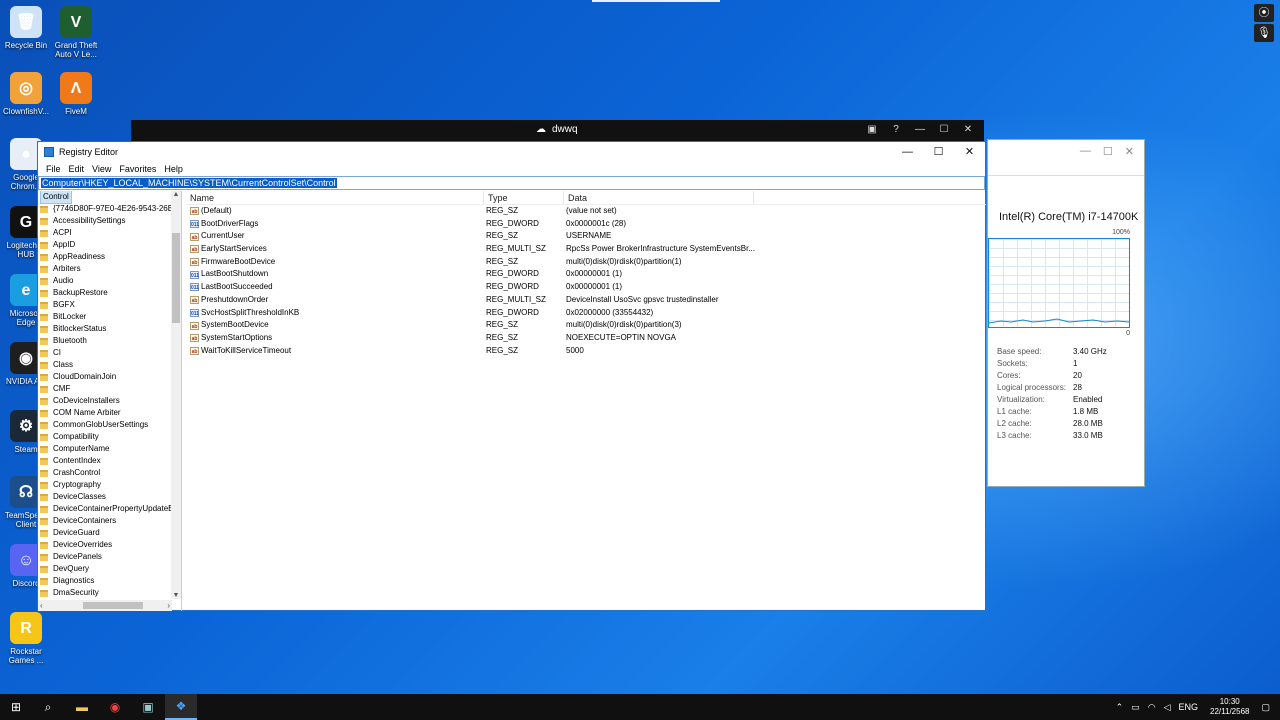 The width and height of the screenshot is (1280, 720). I want to click on tree-node: ComputerName, so click(109, 449).